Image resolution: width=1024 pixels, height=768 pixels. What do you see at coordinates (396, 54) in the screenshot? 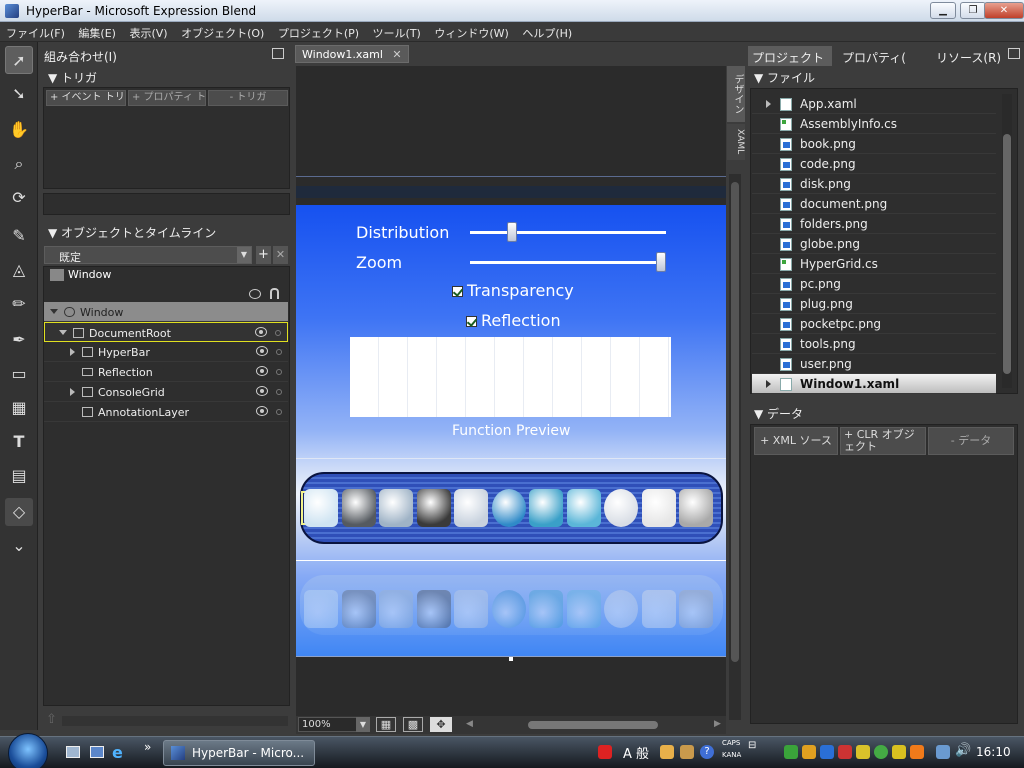
I see `close-tab-icon: ✕` at bounding box center [396, 54].